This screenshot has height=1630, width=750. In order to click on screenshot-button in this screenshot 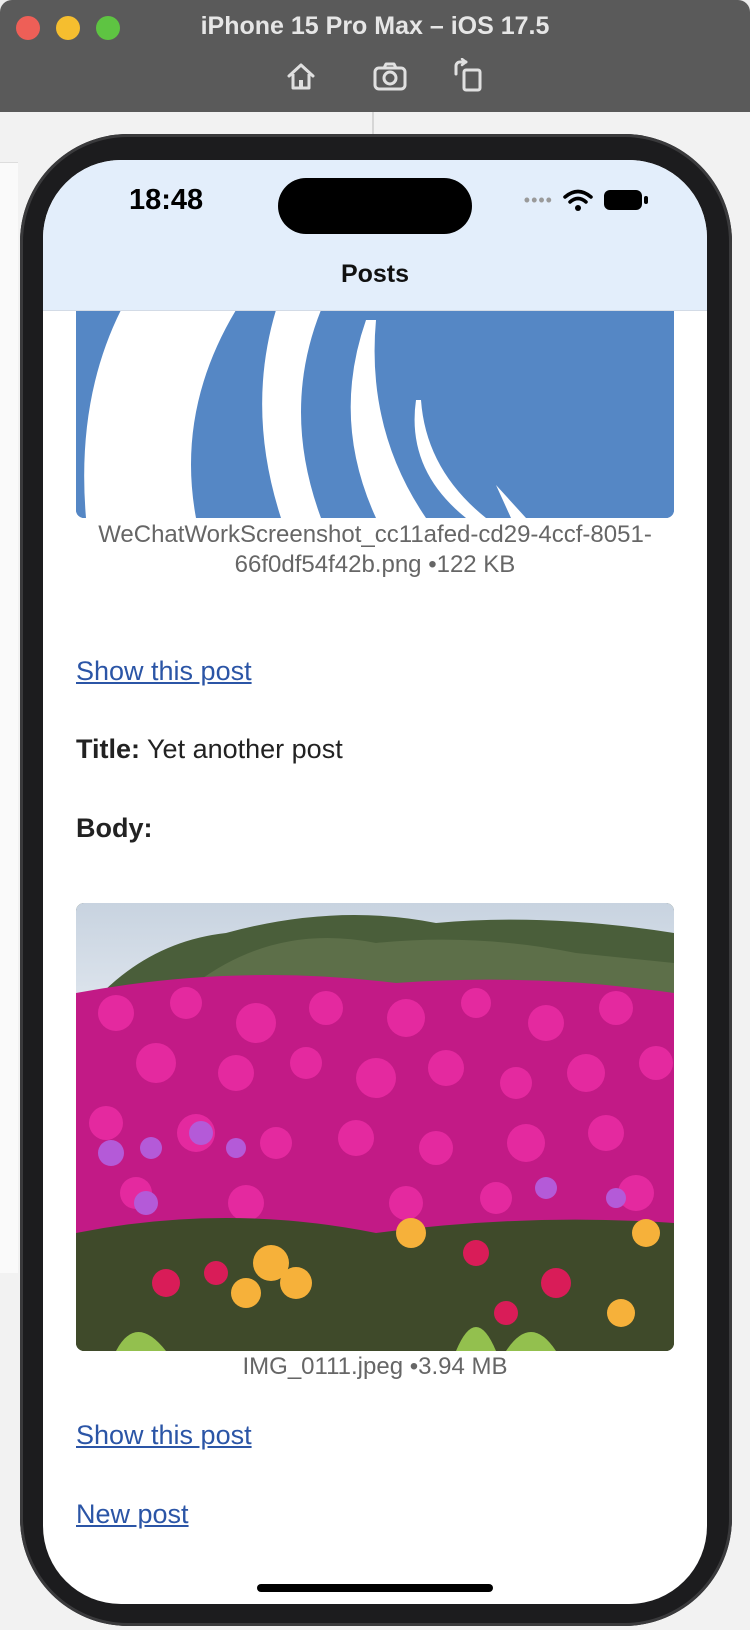, I will do `click(390, 76)`.